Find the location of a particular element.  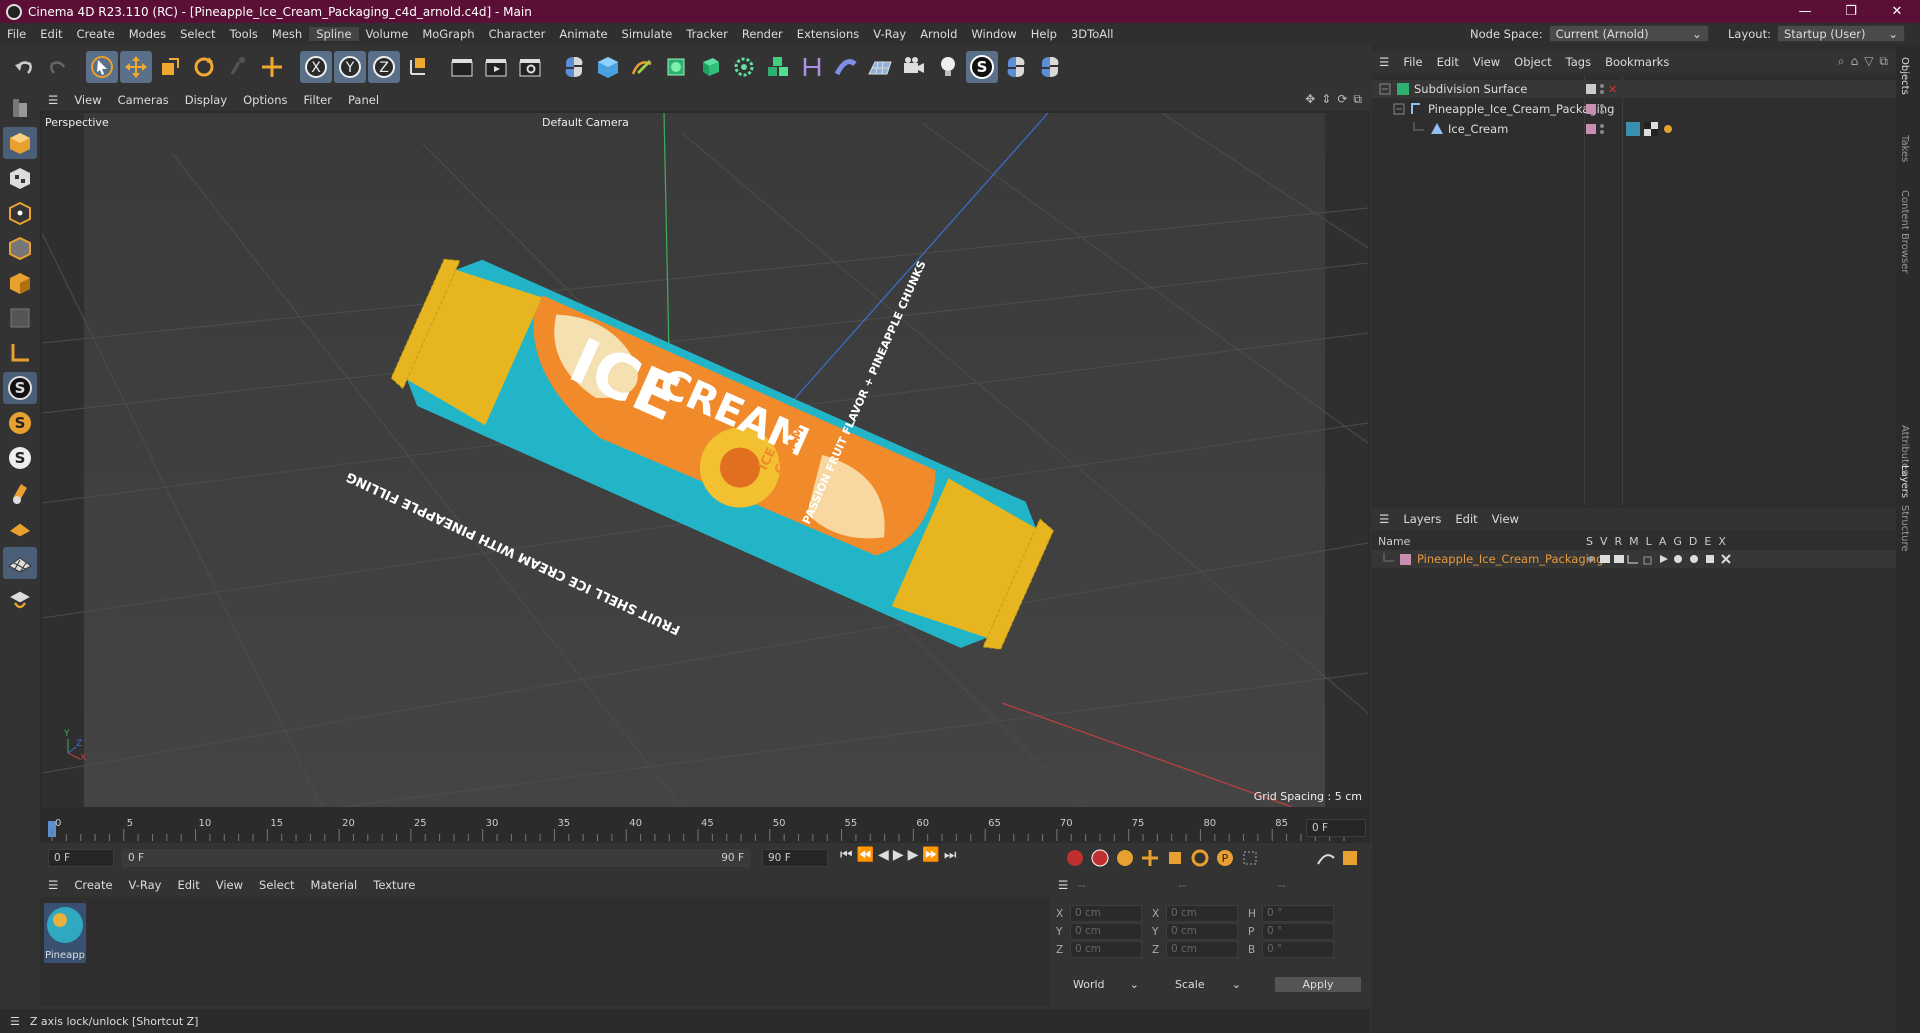

layer-col-r: R is located at coordinates (1619, 541).